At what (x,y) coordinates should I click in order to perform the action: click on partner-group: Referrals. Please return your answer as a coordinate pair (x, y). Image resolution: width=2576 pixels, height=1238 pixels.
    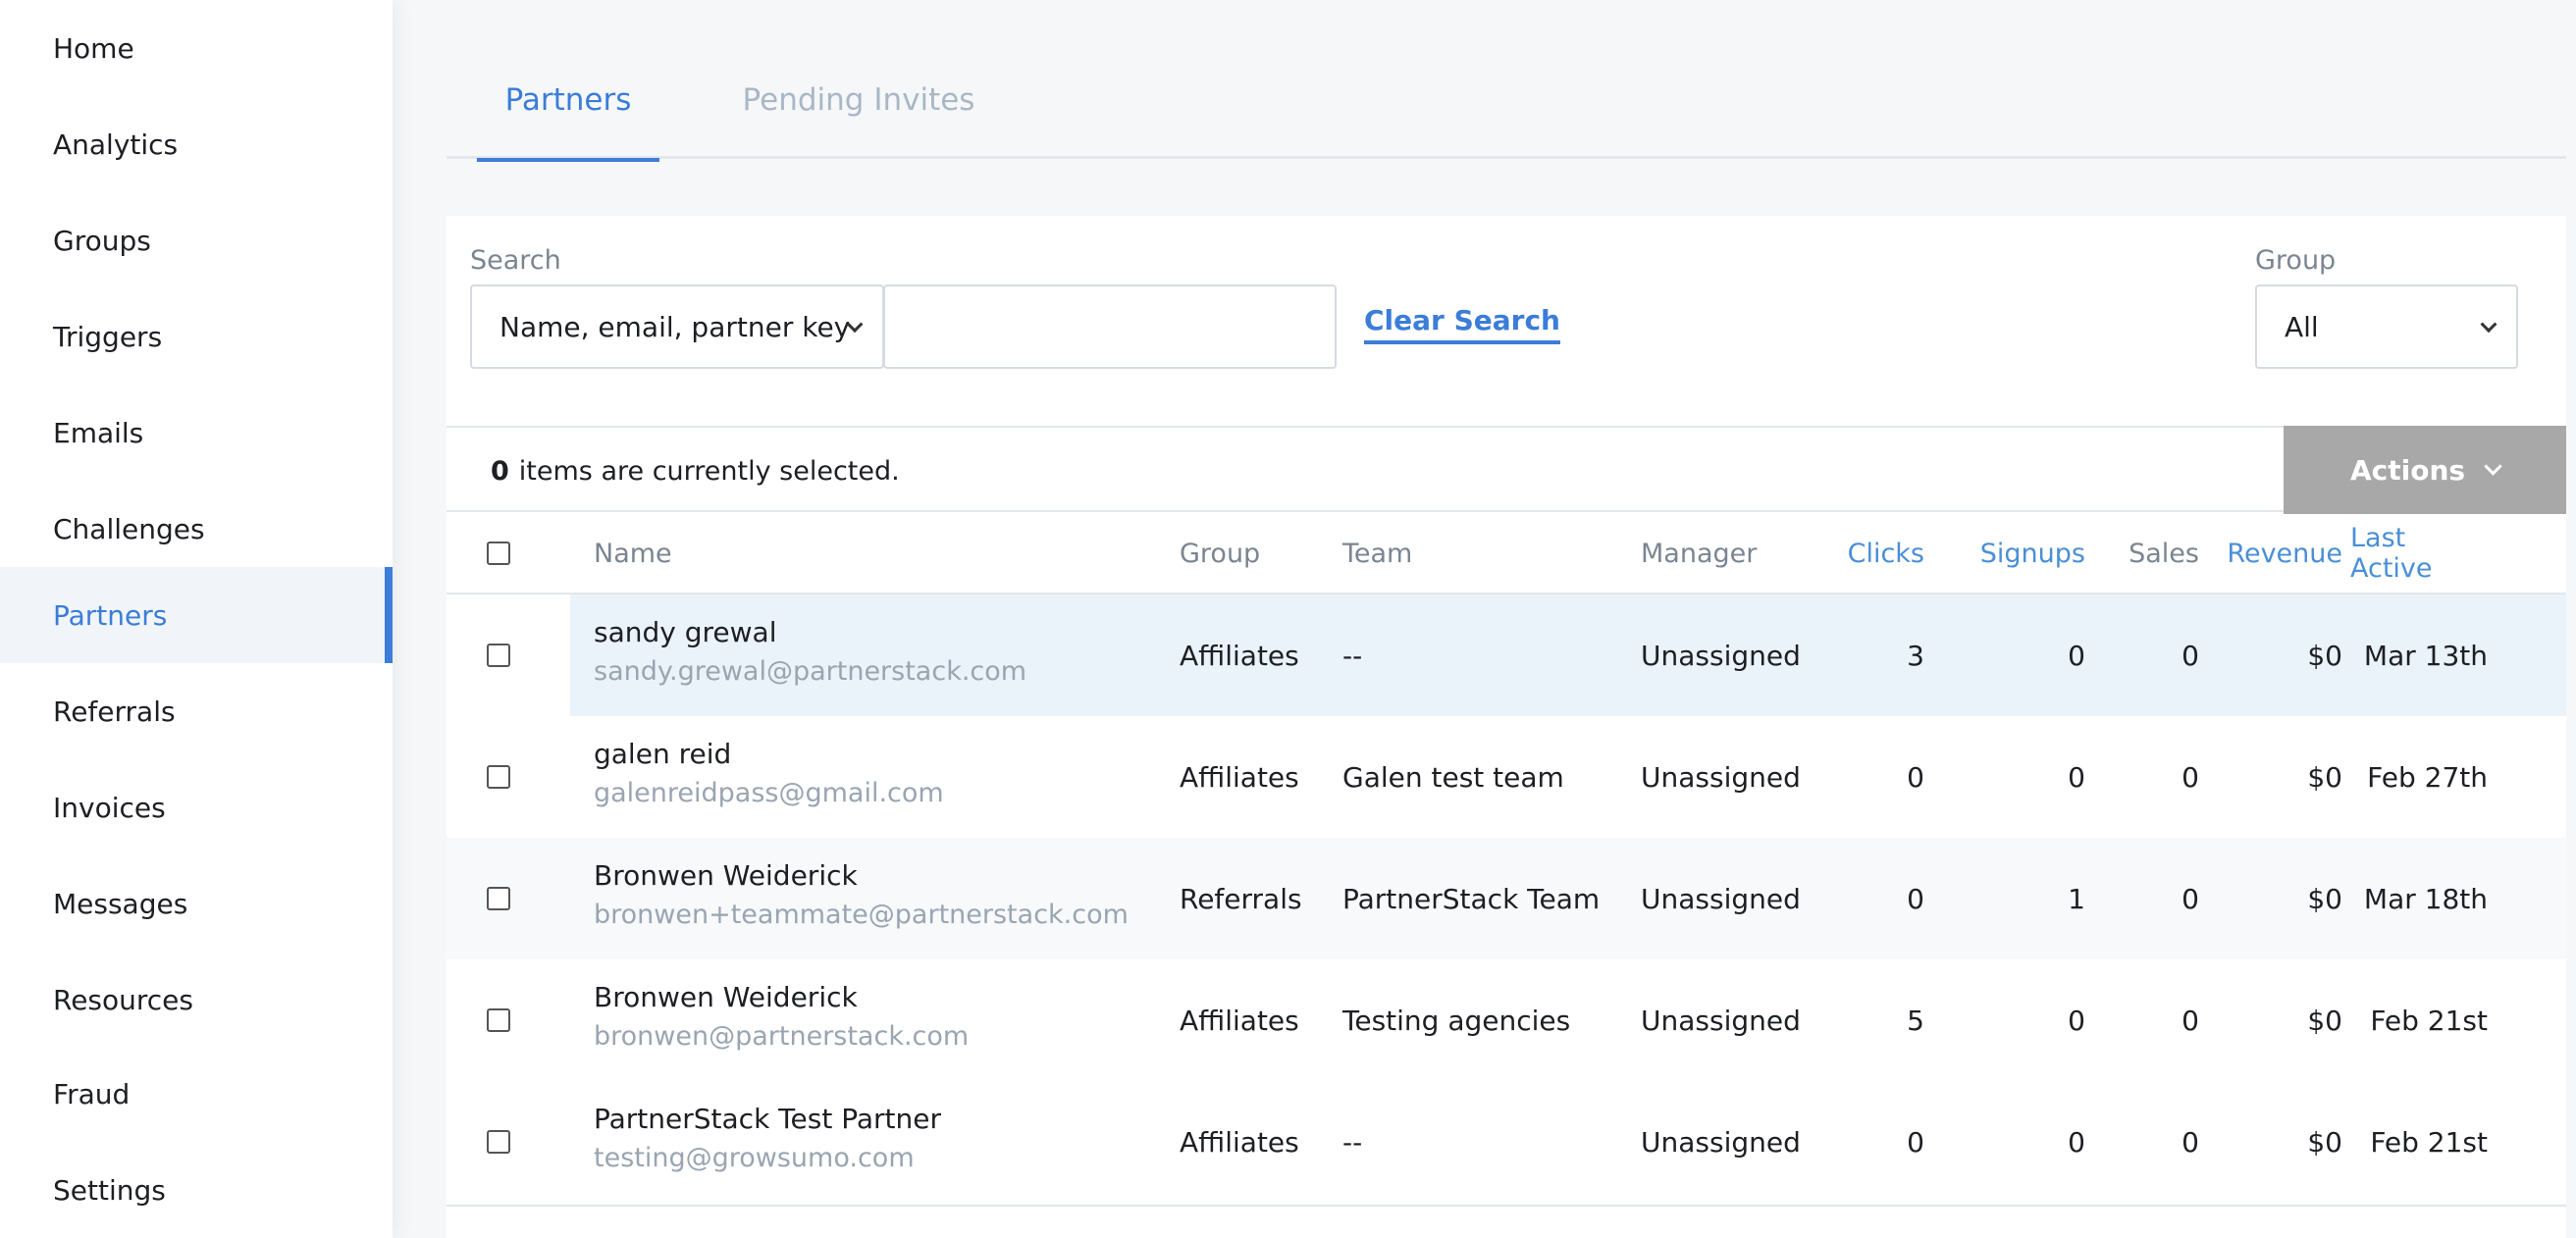
    Looking at the image, I should click on (1241, 899).